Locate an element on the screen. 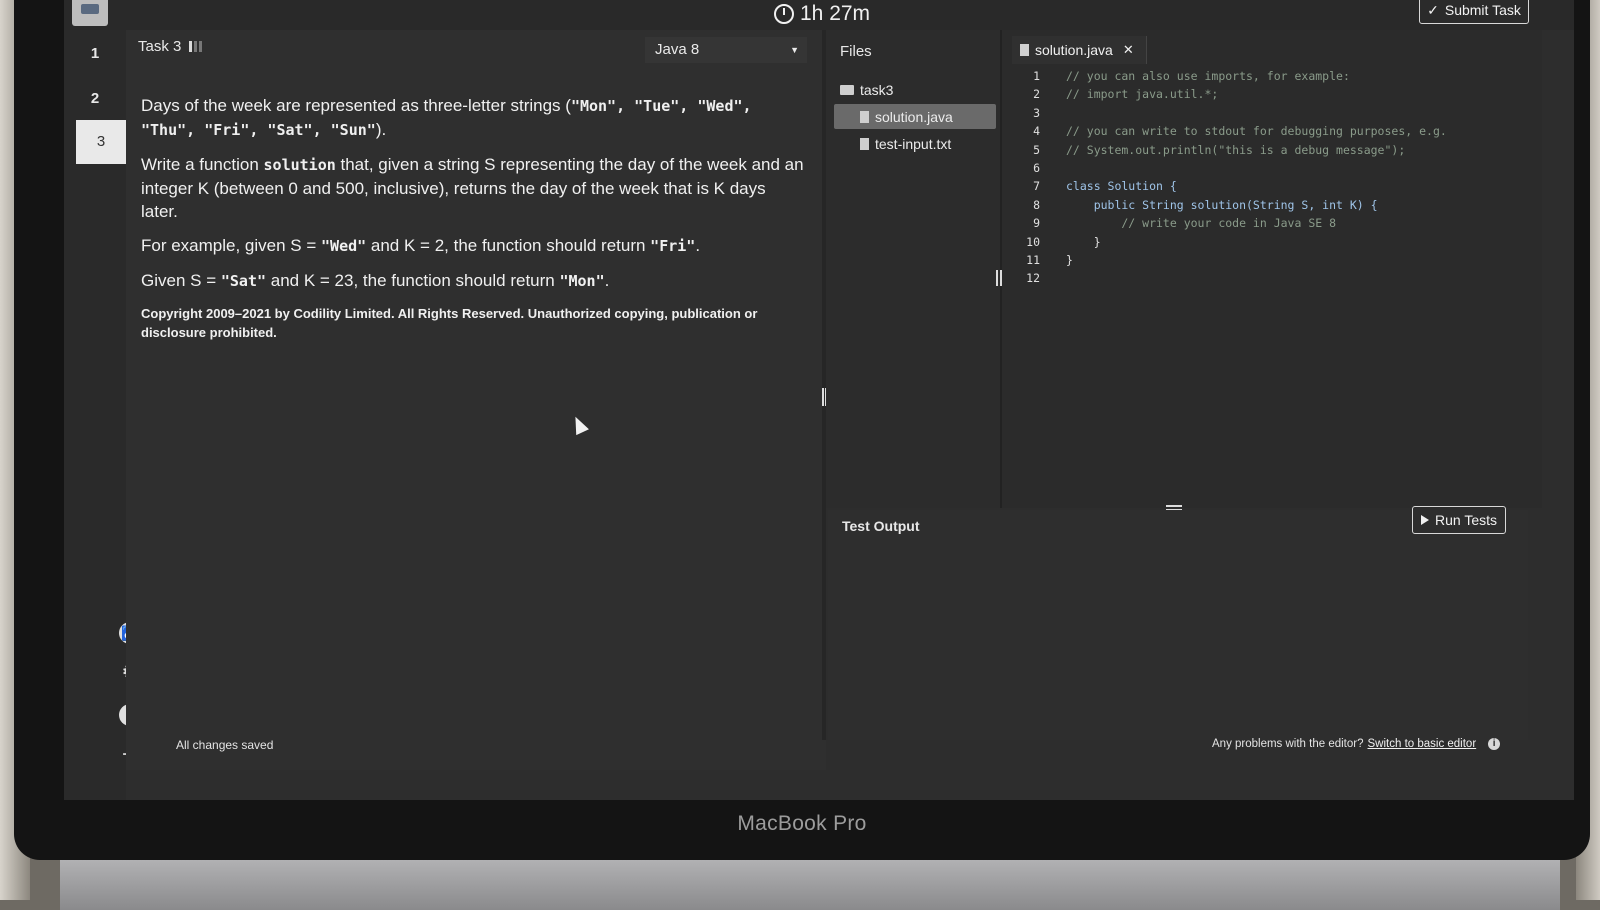 The width and height of the screenshot is (1600, 910). line-number: 7 is located at coordinates (1036, 186).